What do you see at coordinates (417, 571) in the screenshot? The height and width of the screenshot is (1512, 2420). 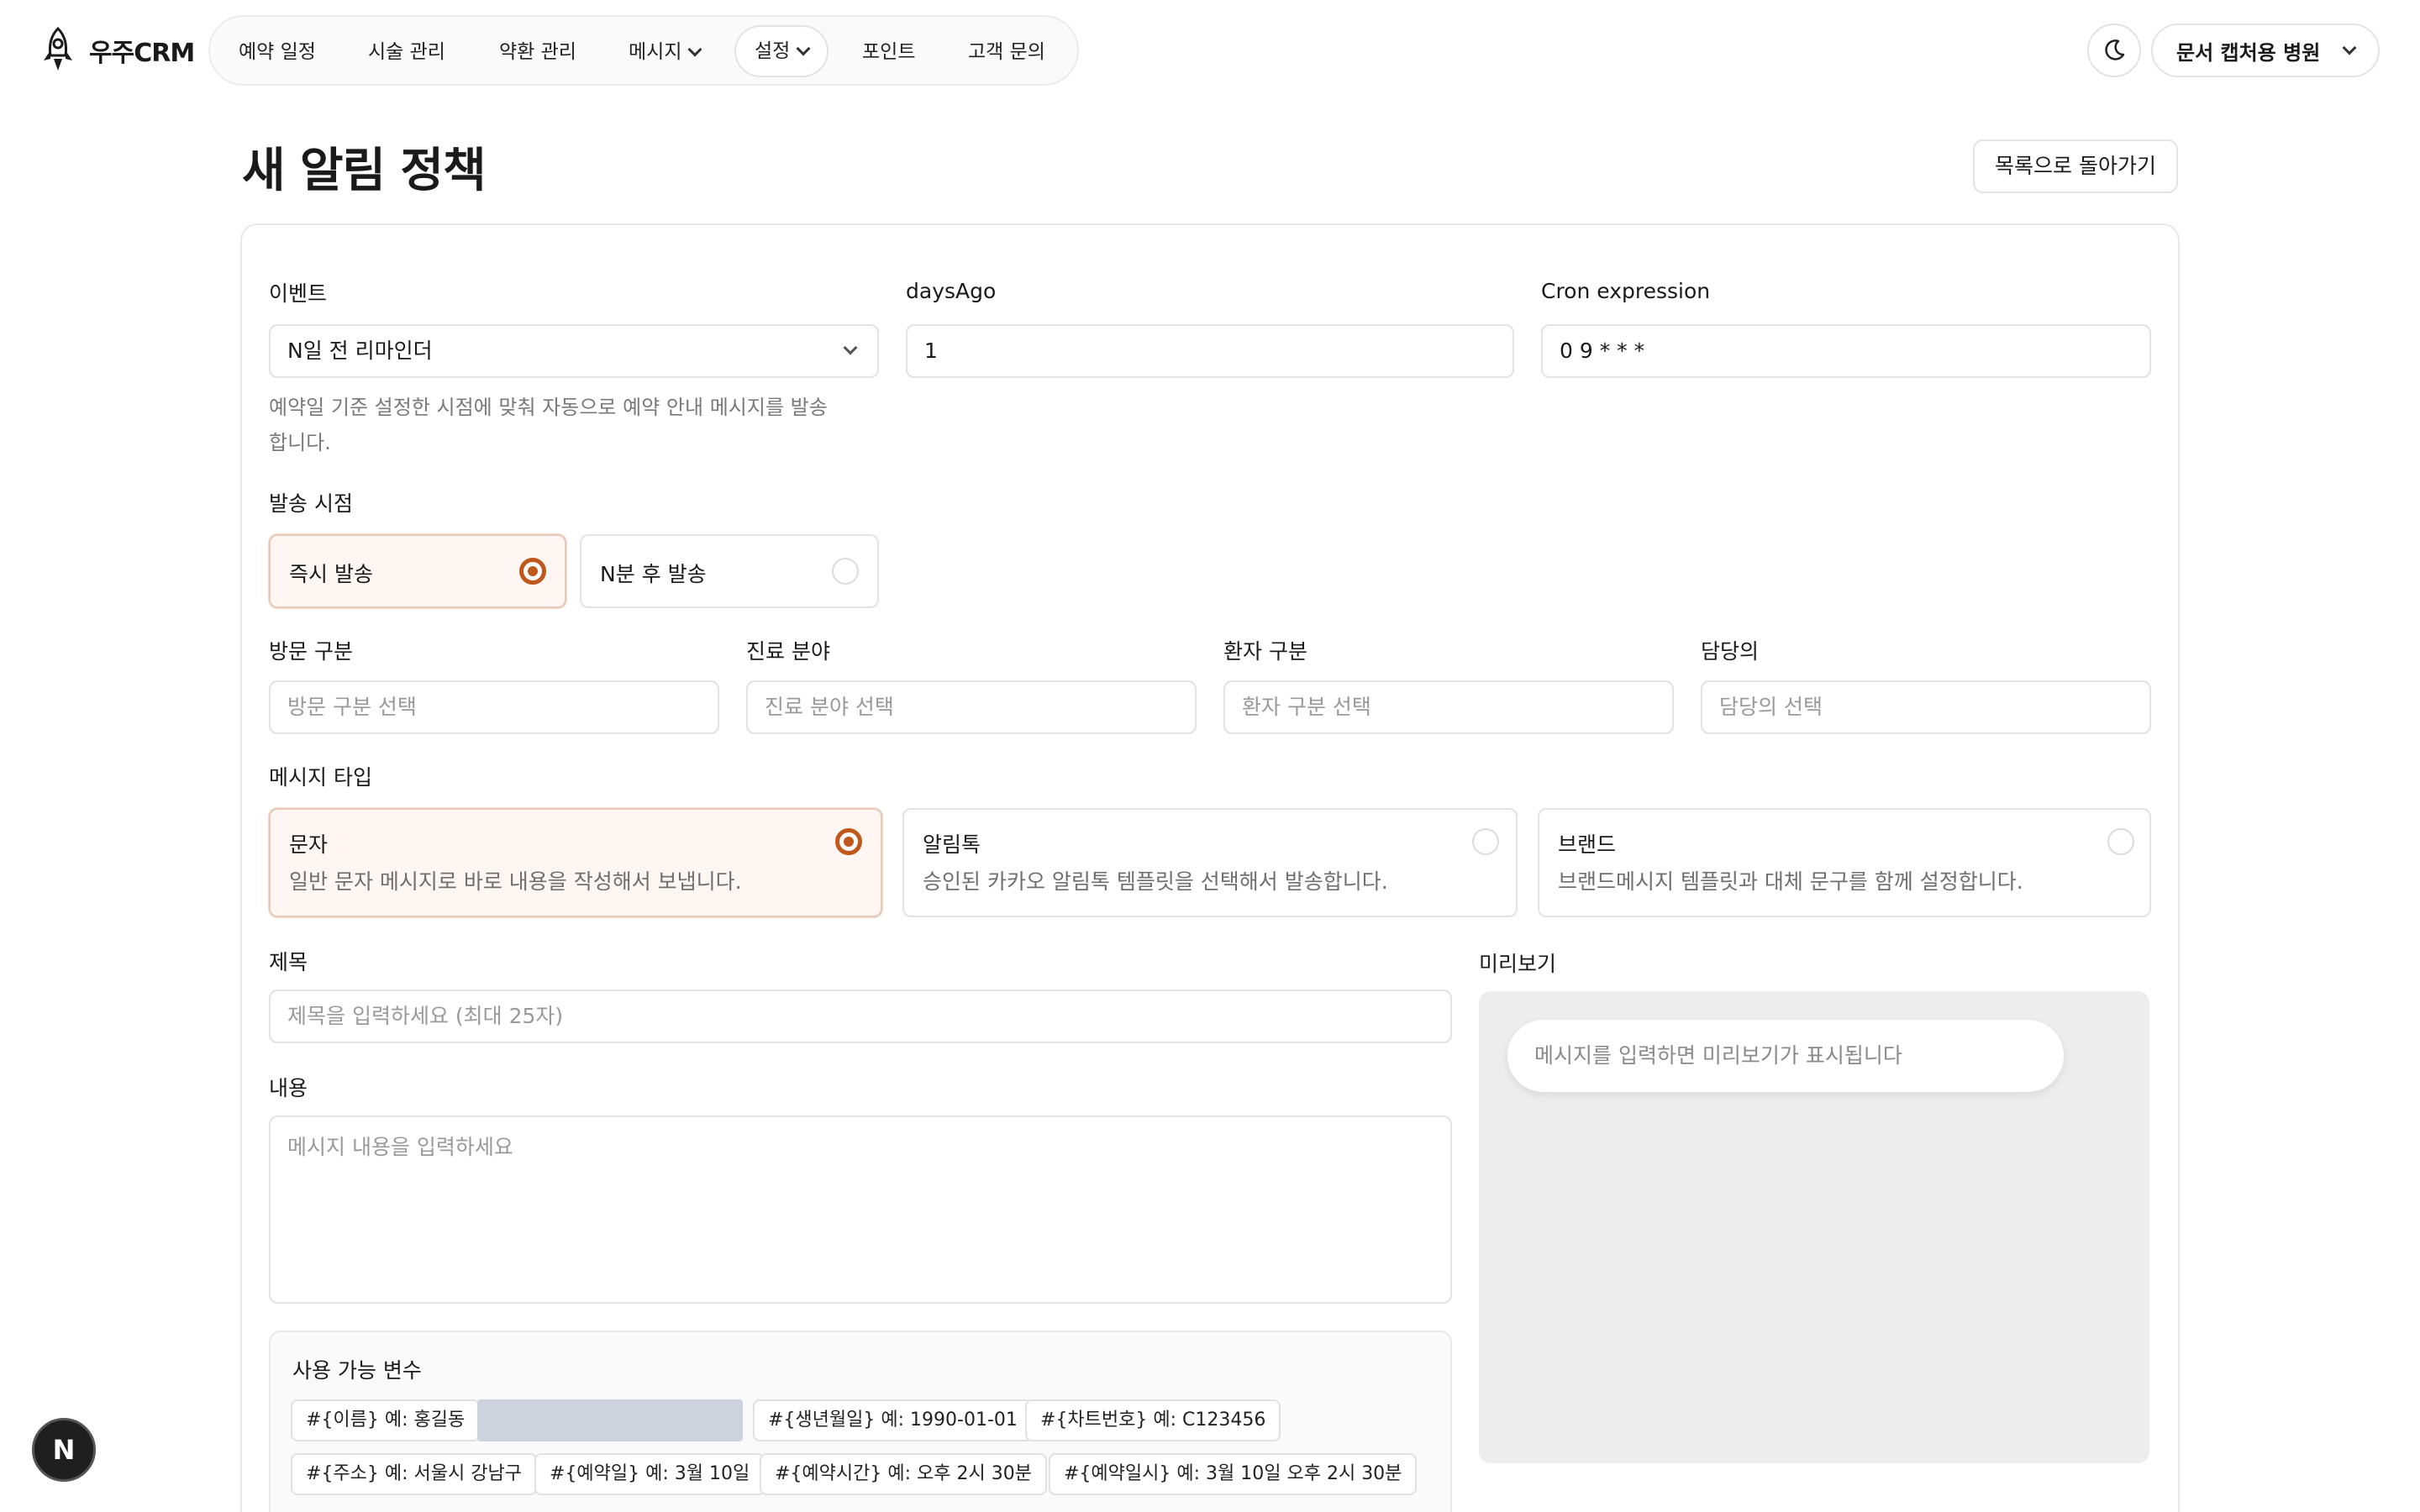 I see `send-timing-immediate-option: 즉시 발송` at bounding box center [417, 571].